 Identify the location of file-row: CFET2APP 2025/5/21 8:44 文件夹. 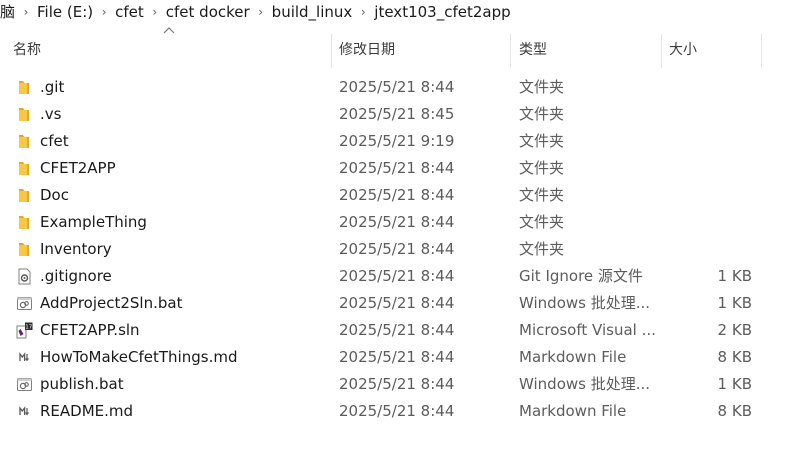
(392, 168).